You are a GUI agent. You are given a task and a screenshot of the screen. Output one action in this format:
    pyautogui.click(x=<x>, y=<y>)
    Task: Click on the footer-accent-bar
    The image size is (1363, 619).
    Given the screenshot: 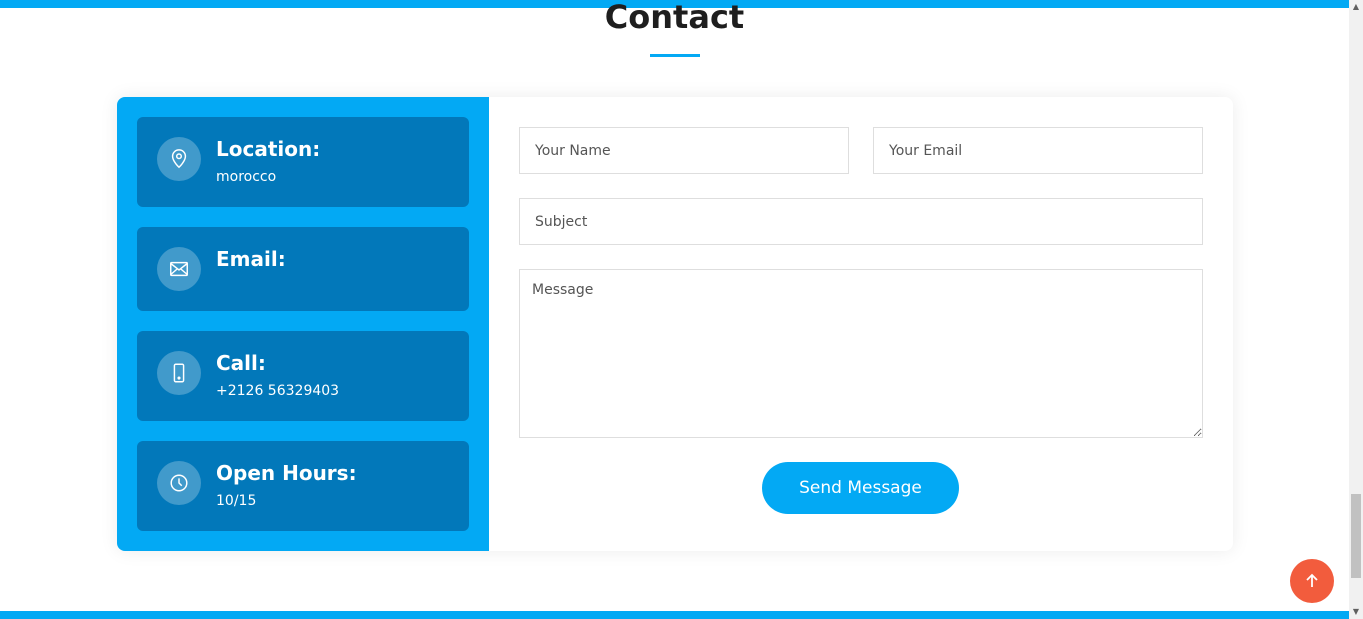 What is the action you would take?
    pyautogui.click(x=674, y=615)
    